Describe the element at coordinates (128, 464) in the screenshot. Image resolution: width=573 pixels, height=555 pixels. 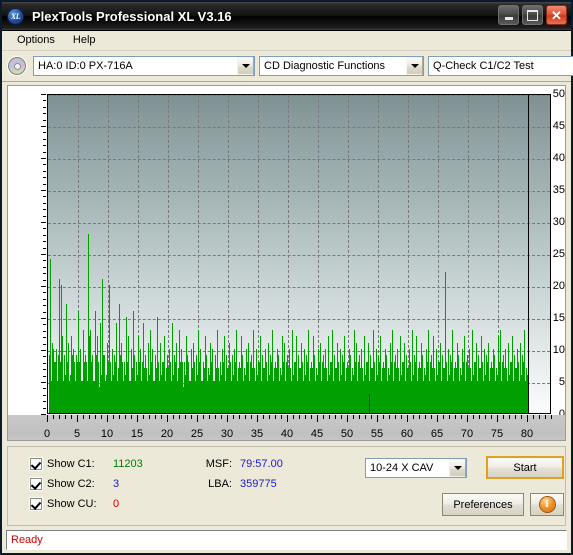
I see `c1-error-count: 11203` at that location.